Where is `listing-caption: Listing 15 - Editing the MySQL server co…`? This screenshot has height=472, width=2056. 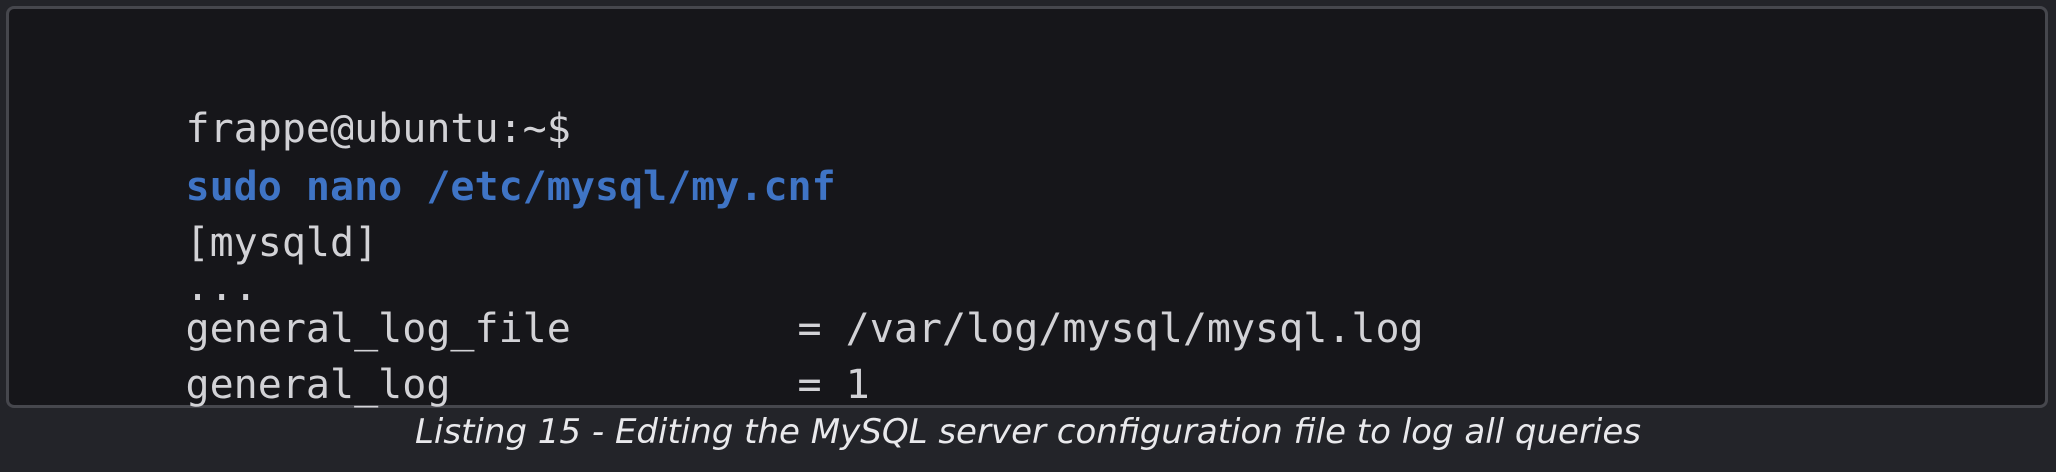 listing-caption: Listing 15 - Editing the MySQL server co… is located at coordinates (1028, 432).